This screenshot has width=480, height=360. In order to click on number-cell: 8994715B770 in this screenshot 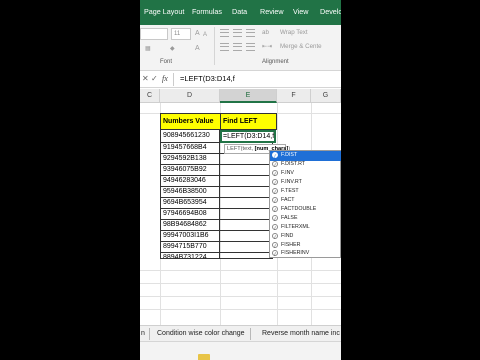, I will do `click(190, 247)`.